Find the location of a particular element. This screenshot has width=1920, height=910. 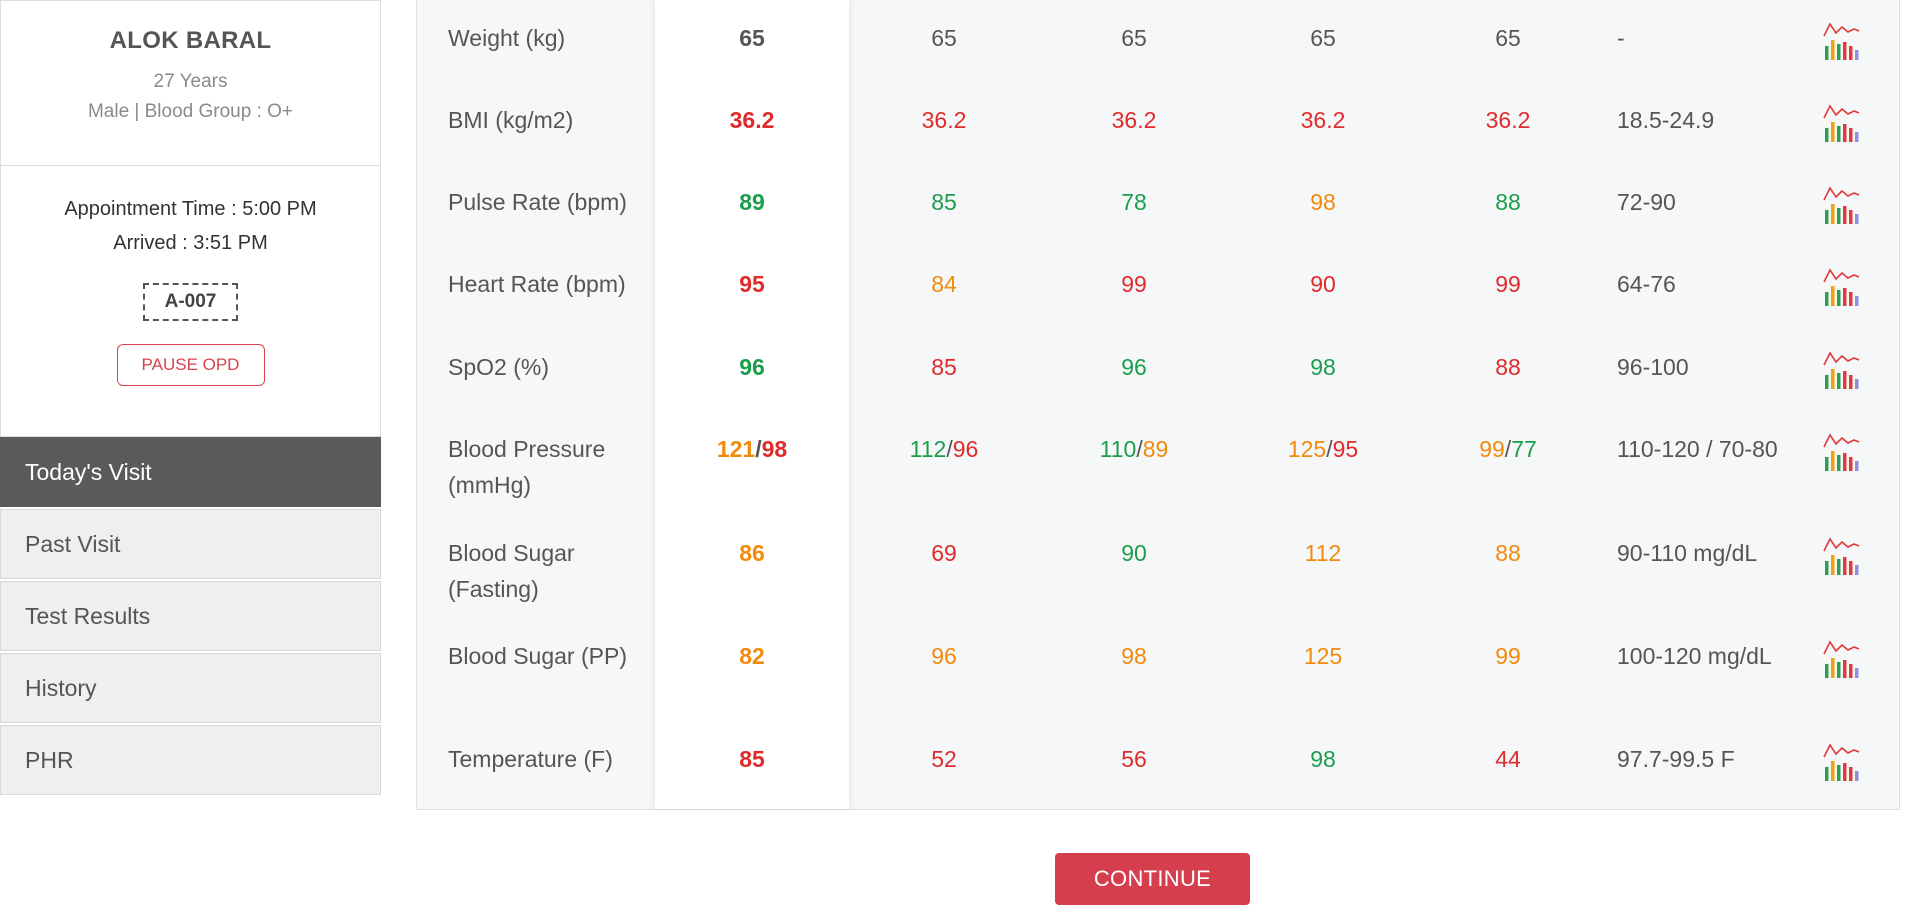

vital-reading: 112 is located at coordinates (928, 449).